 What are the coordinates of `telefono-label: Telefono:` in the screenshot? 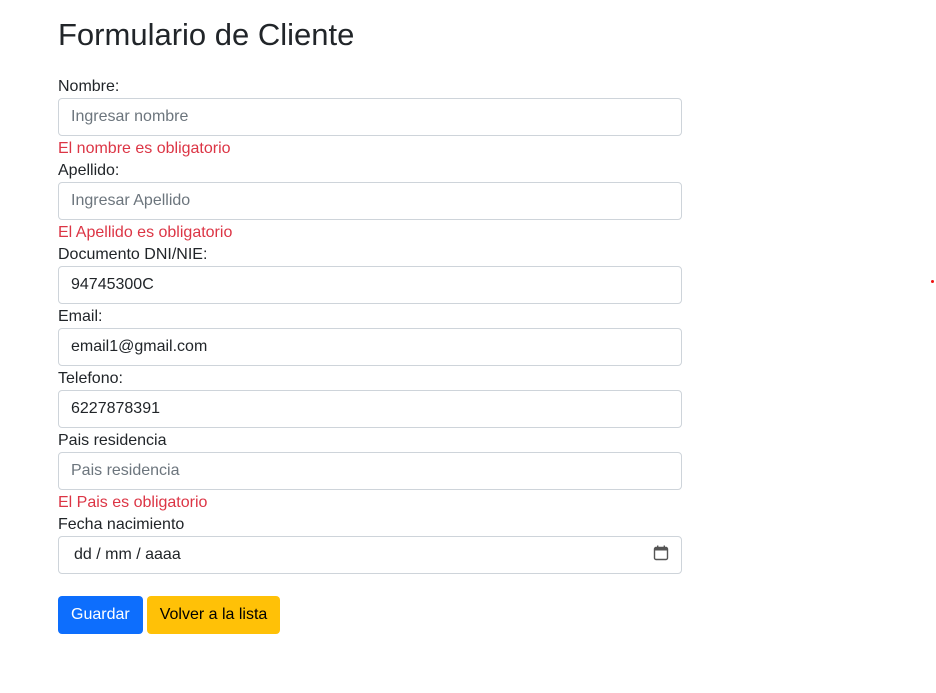 It's located at (90, 378).